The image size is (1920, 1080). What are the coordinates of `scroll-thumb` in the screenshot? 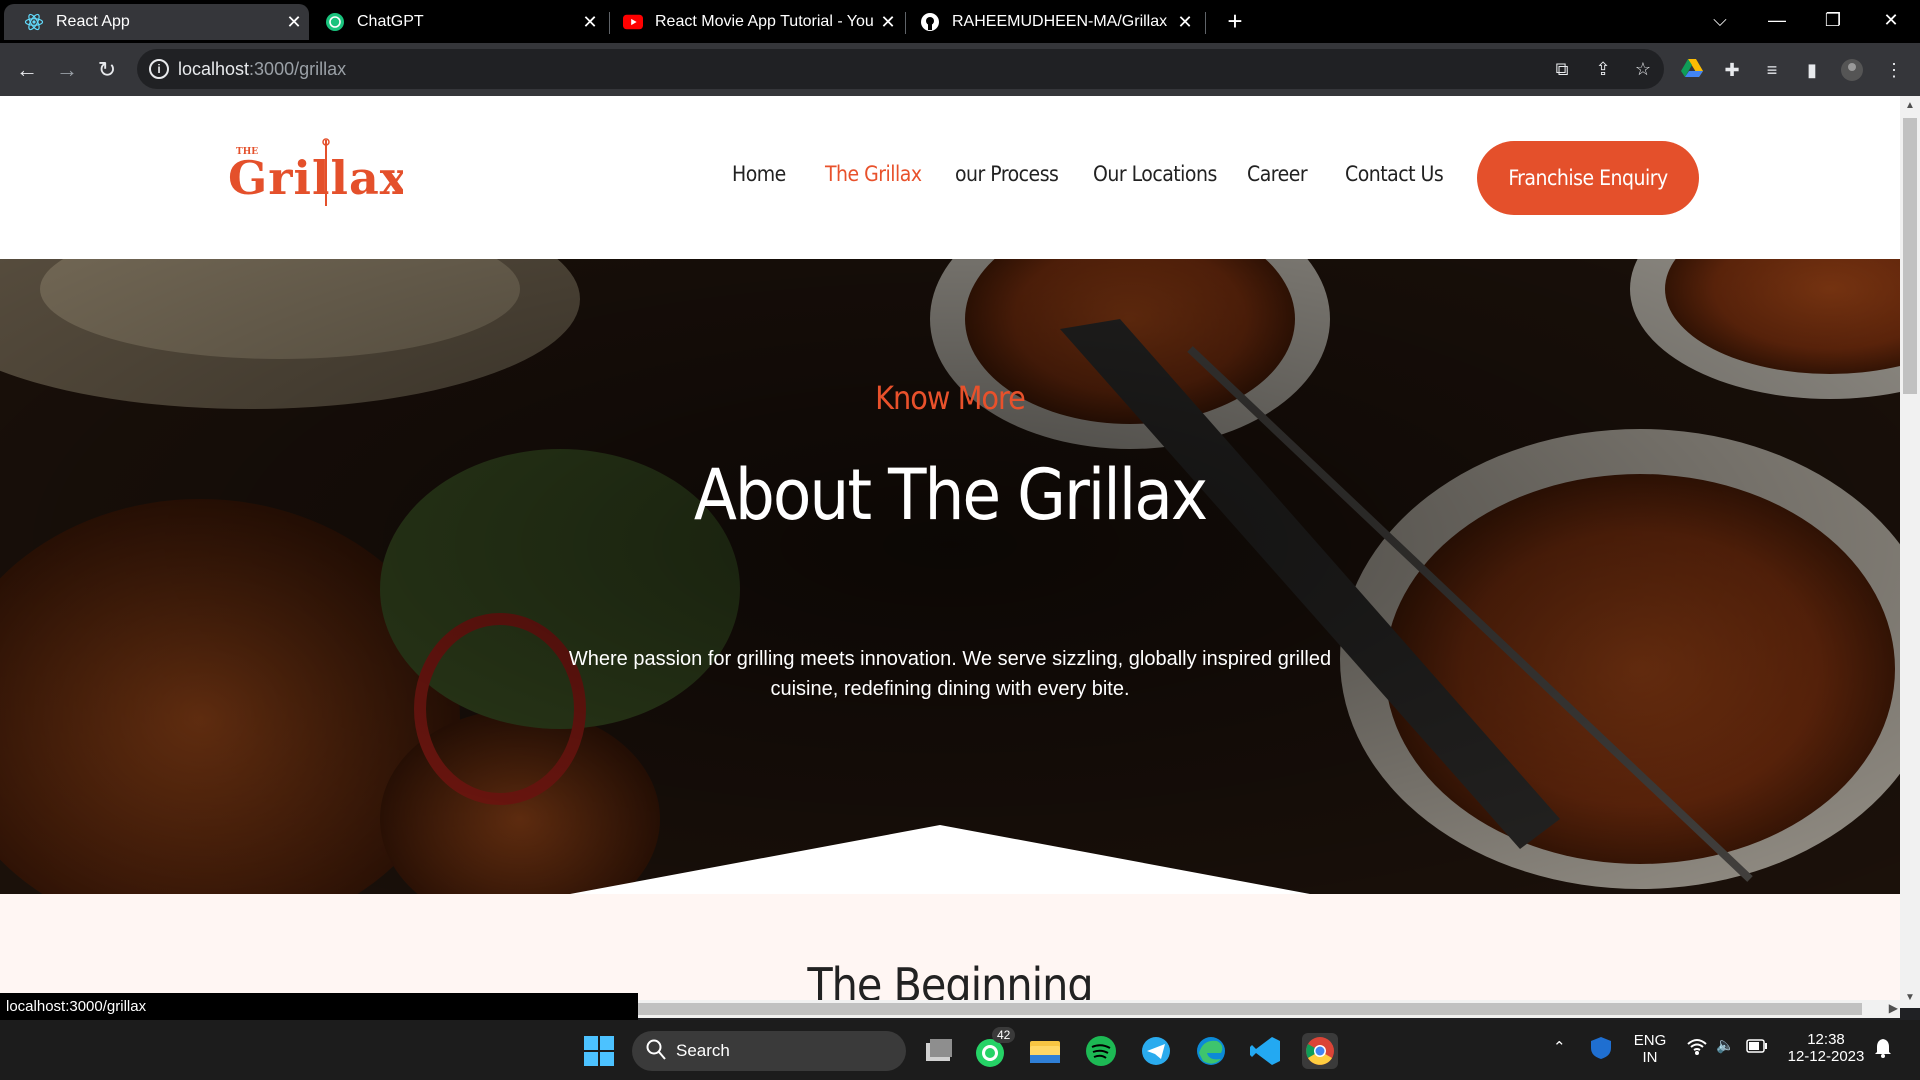 It's located at (1910, 256).